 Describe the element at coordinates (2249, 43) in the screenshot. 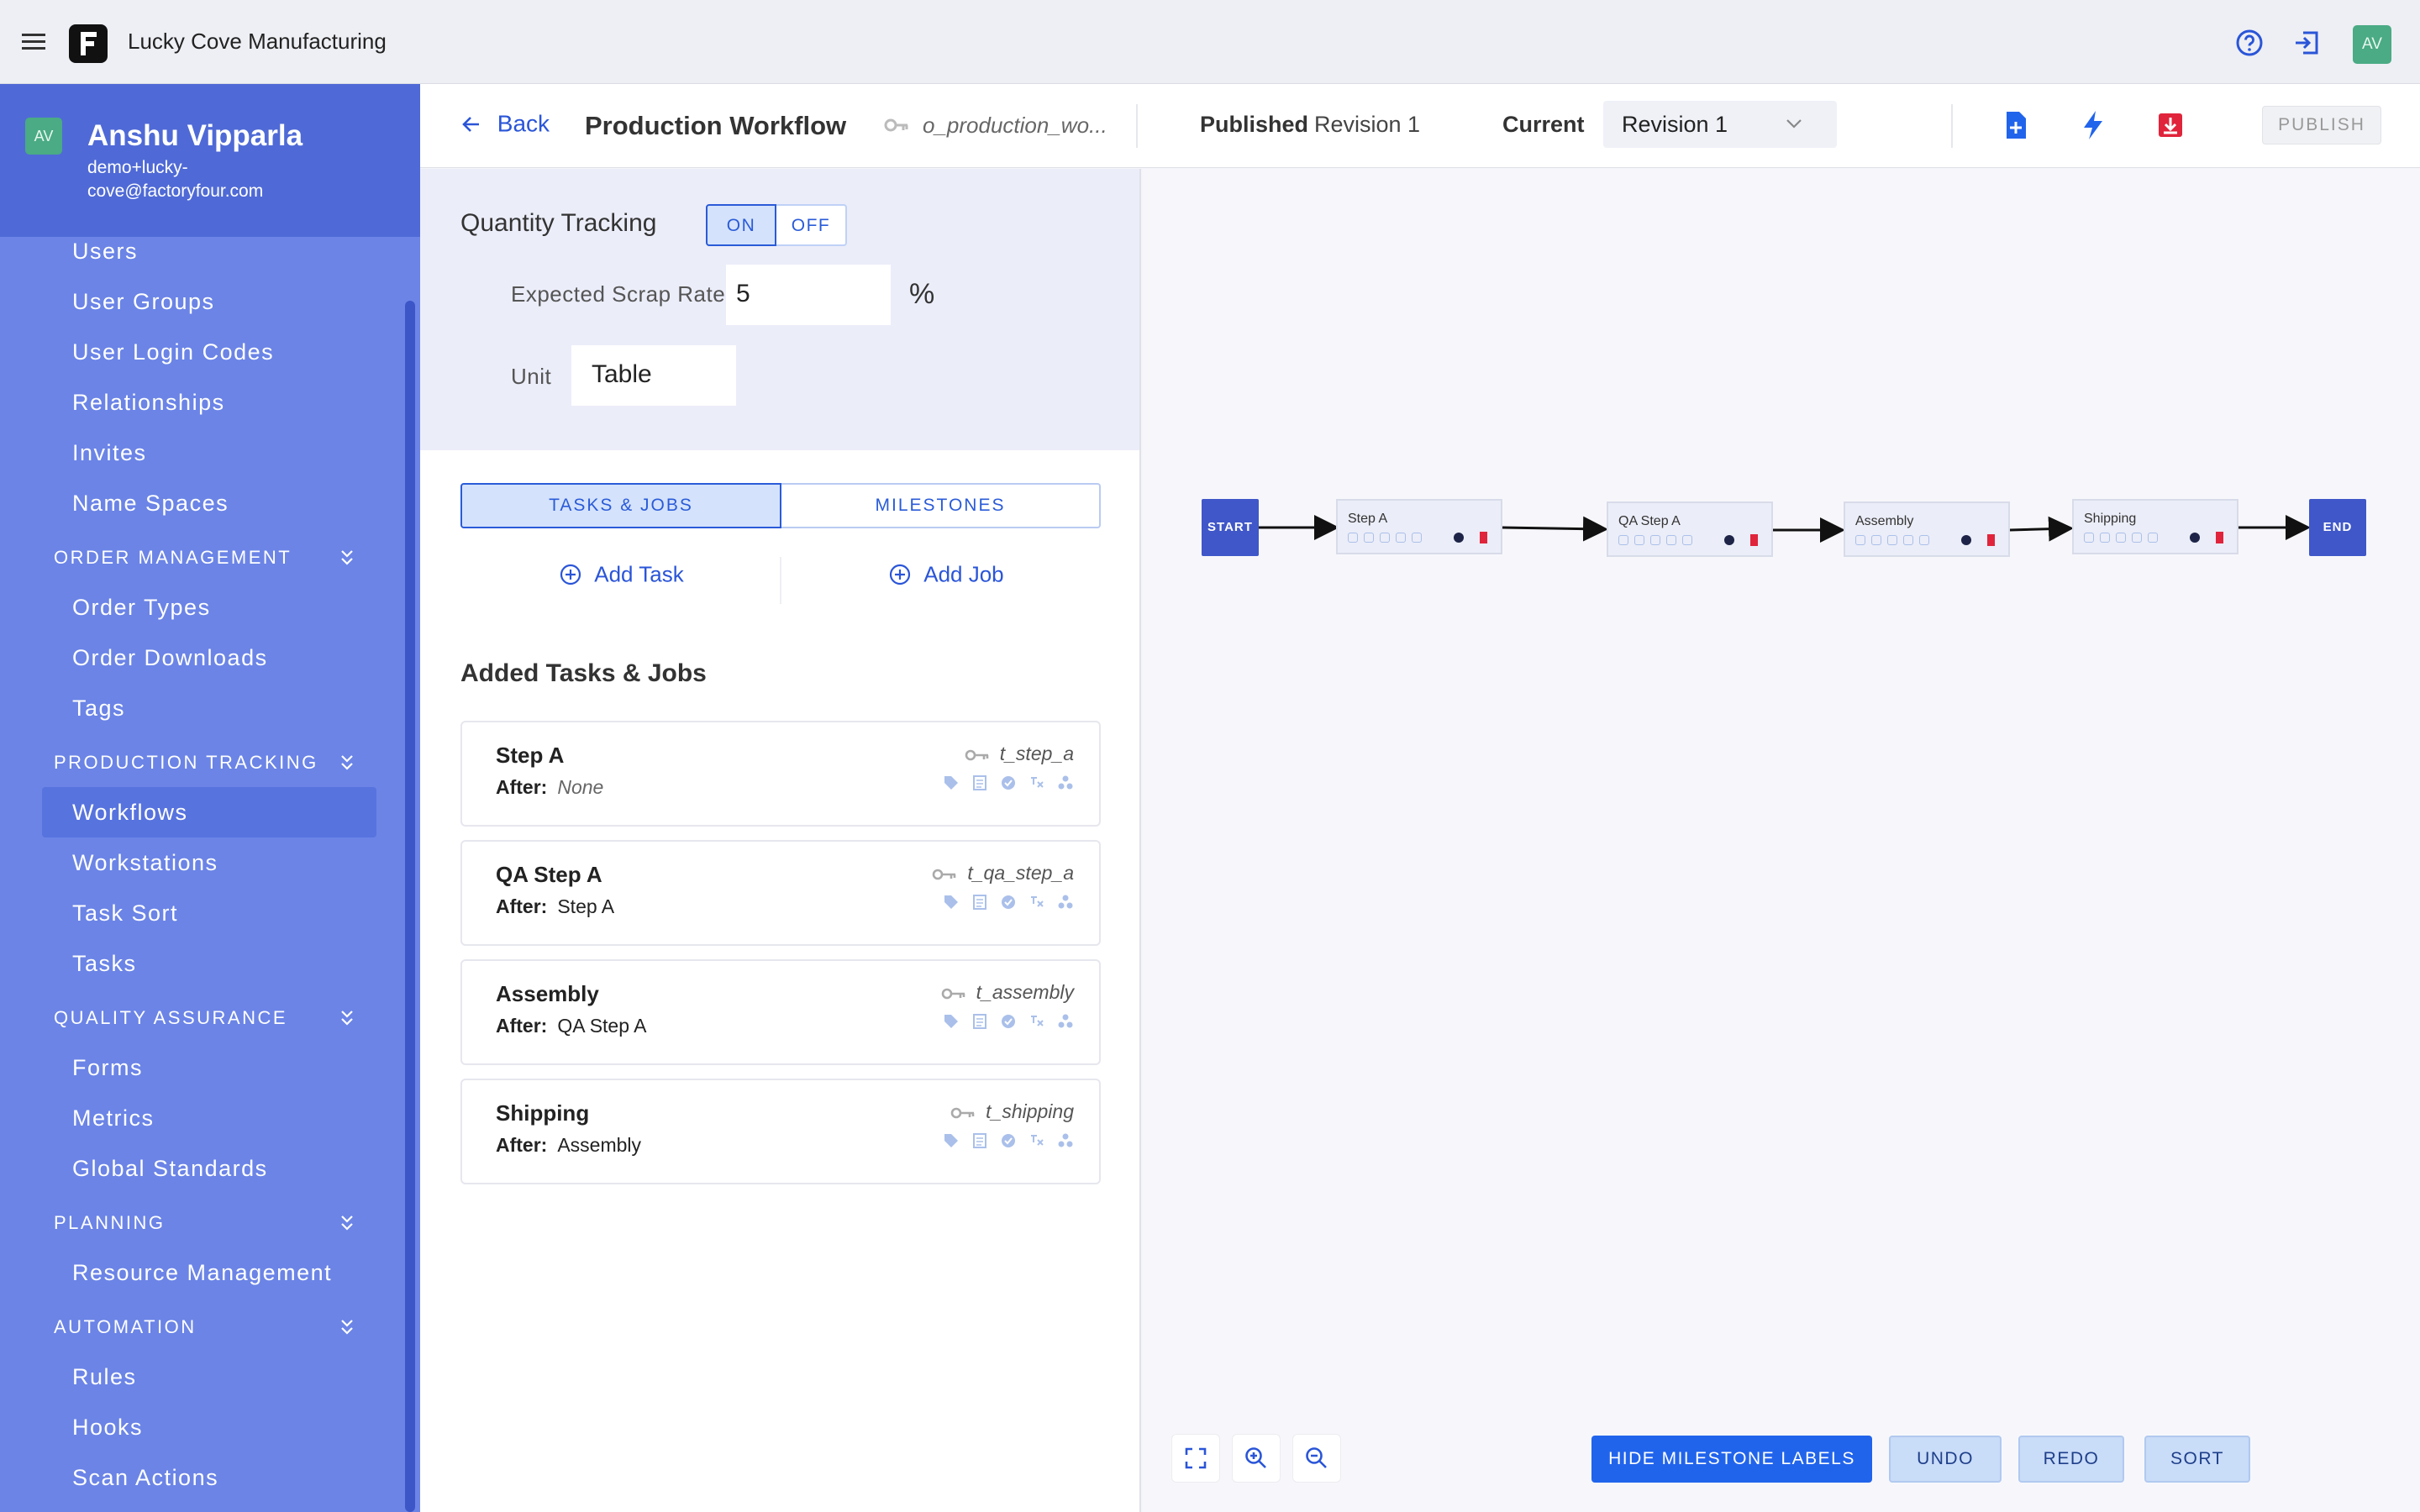

I see `help-icon` at that location.